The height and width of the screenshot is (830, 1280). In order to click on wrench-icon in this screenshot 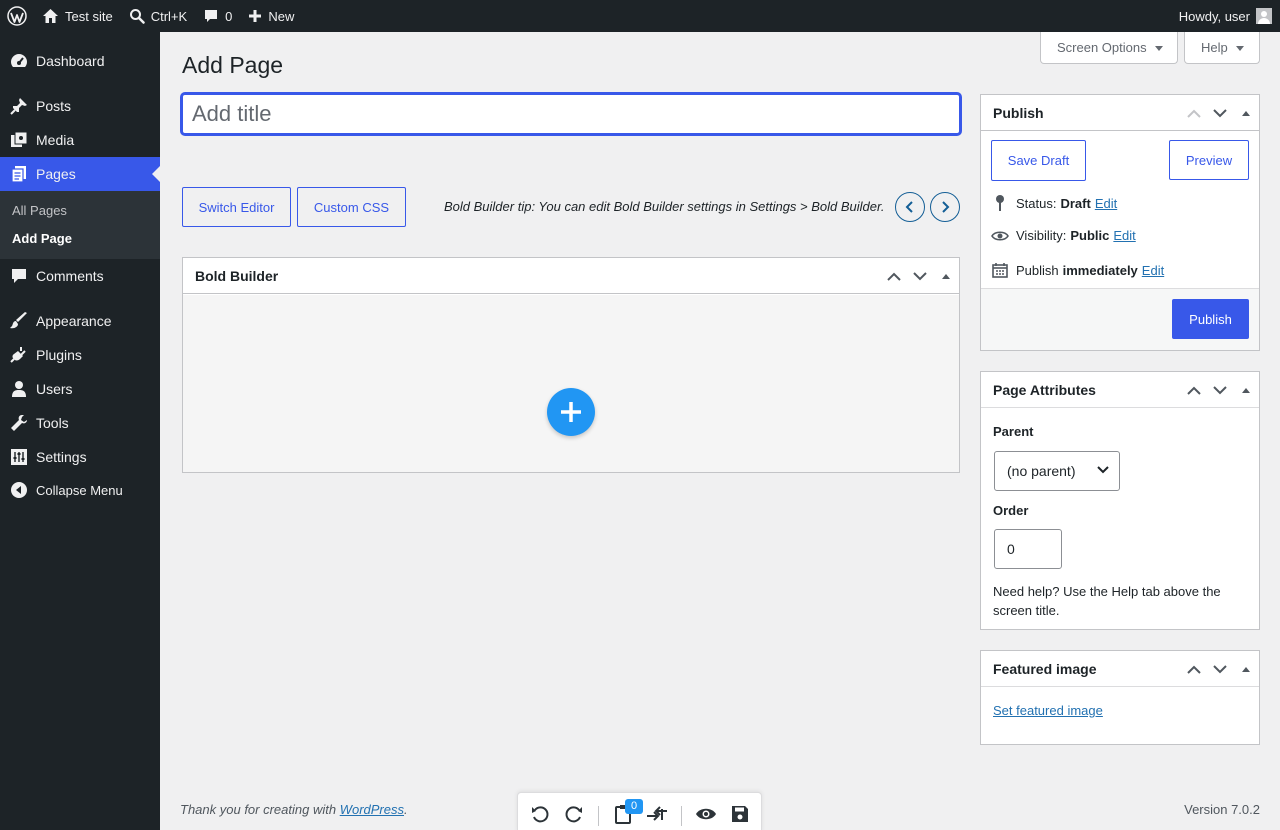, I will do `click(19, 423)`.